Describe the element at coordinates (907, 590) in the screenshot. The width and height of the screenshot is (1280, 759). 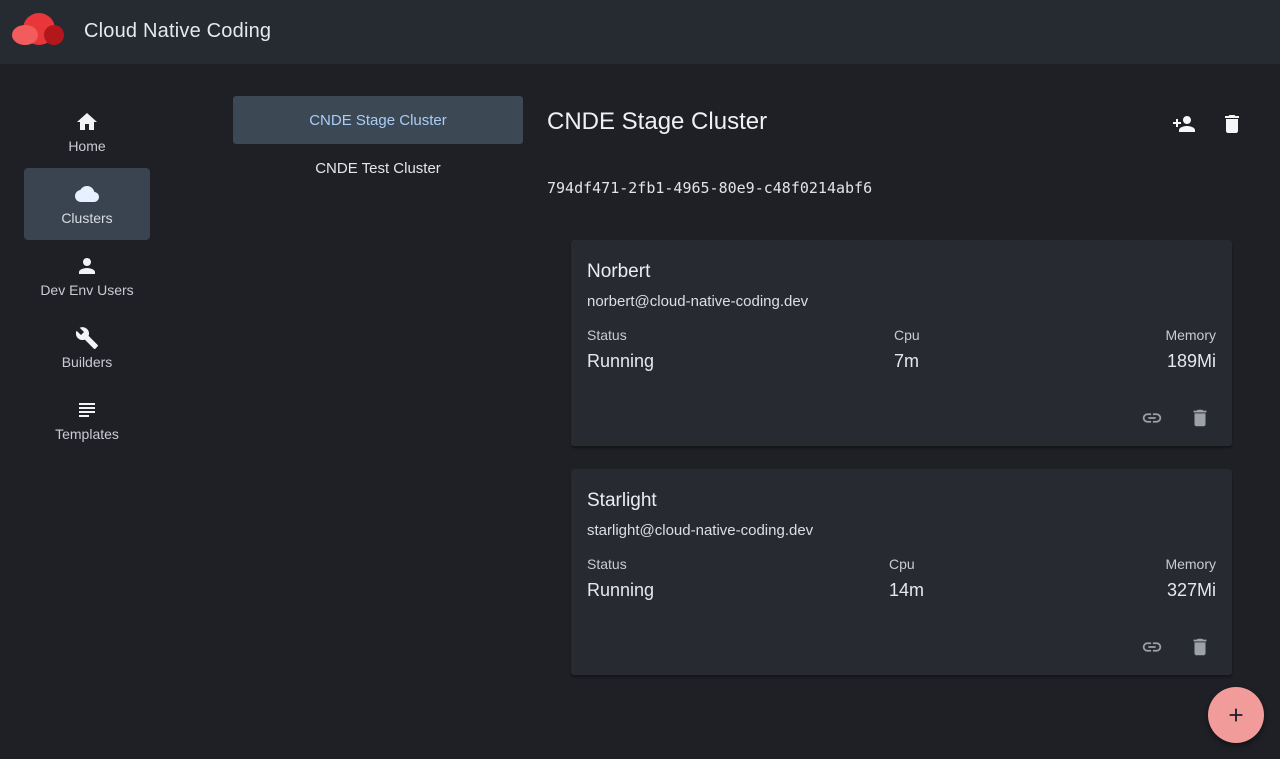
I see `cpu-value: 14m` at that location.